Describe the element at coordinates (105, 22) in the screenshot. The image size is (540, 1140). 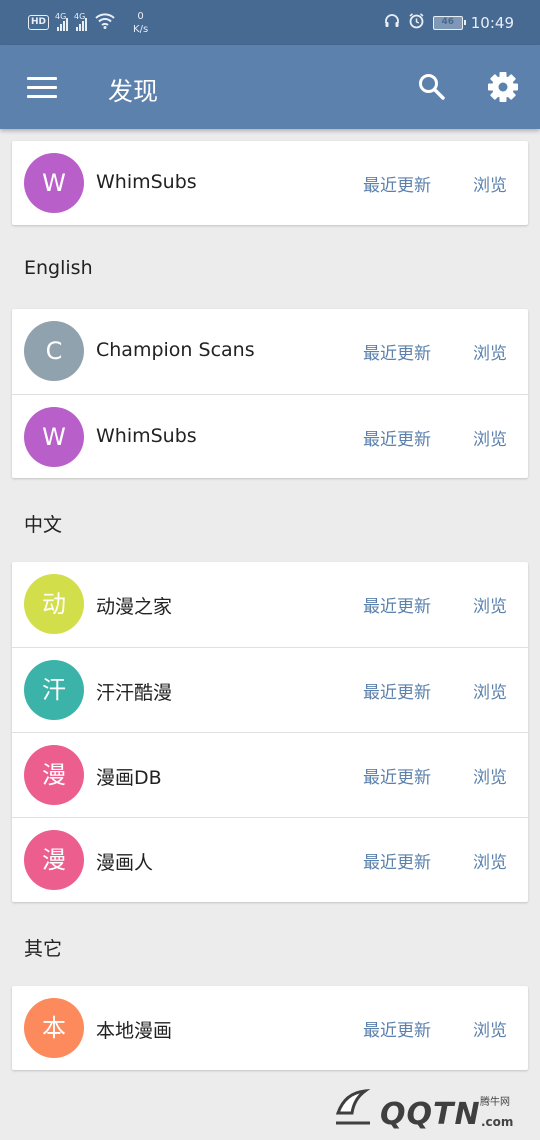
I see `wifi-icon` at that location.